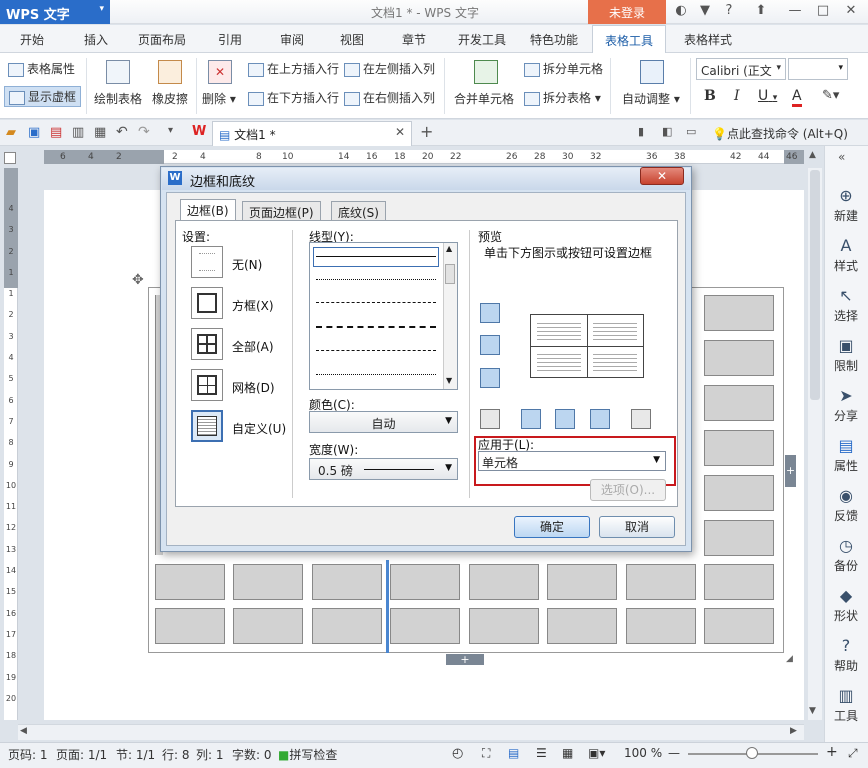 The image size is (868, 768). I want to click on insert-col-left-button: 在左侧插入列, so click(389, 68).